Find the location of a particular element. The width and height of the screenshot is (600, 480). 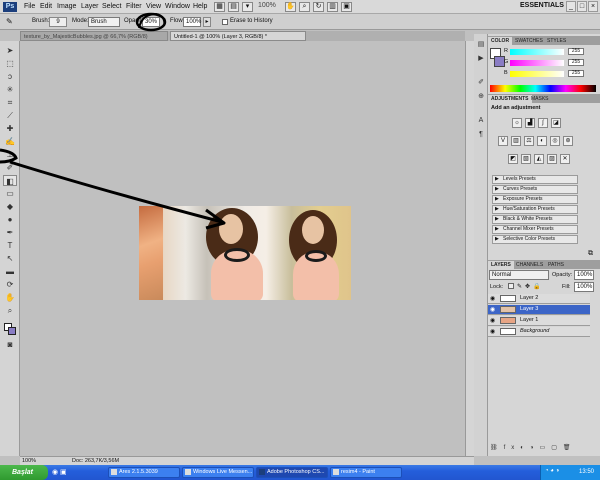

maximize-button: □ is located at coordinates (582, 6).